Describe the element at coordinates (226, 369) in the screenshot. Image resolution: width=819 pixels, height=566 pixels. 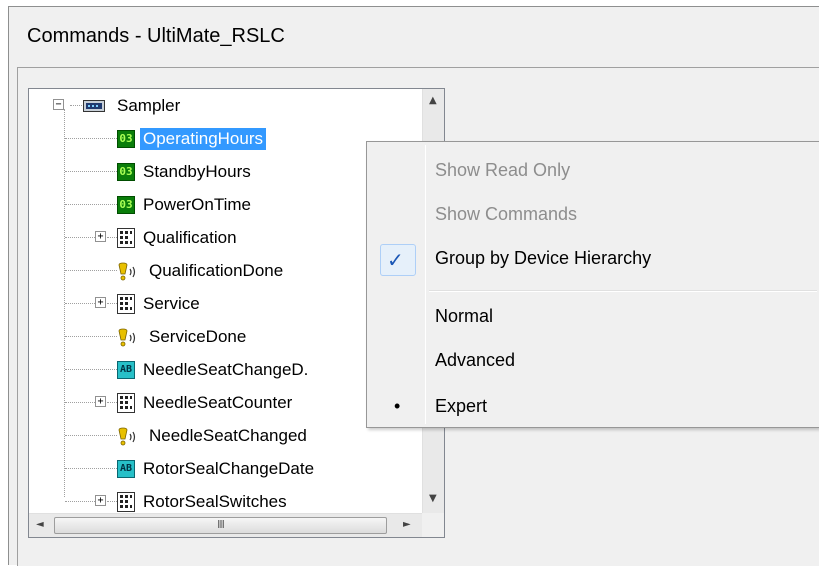
I see `tree-item-label: NeedleSeatChangeD.` at that location.